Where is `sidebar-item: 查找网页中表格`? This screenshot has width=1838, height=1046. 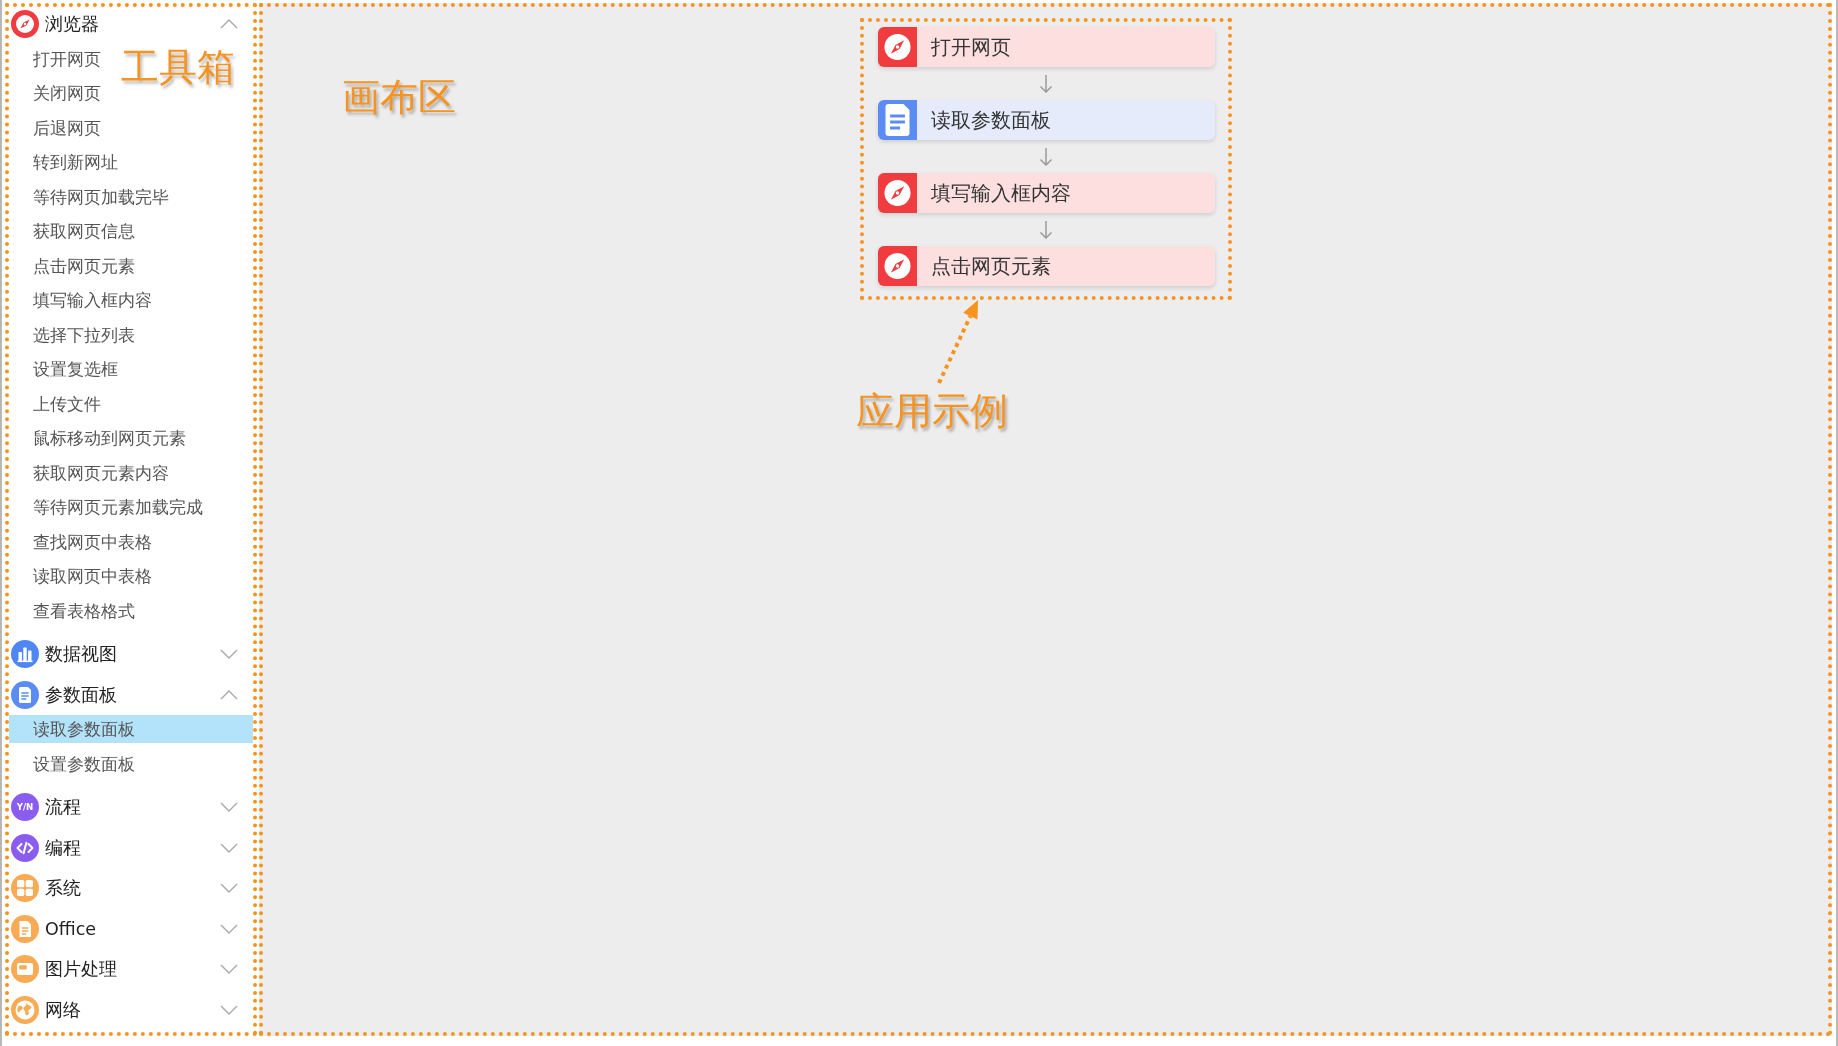 sidebar-item: 查找网页中表格 is located at coordinates (92, 541).